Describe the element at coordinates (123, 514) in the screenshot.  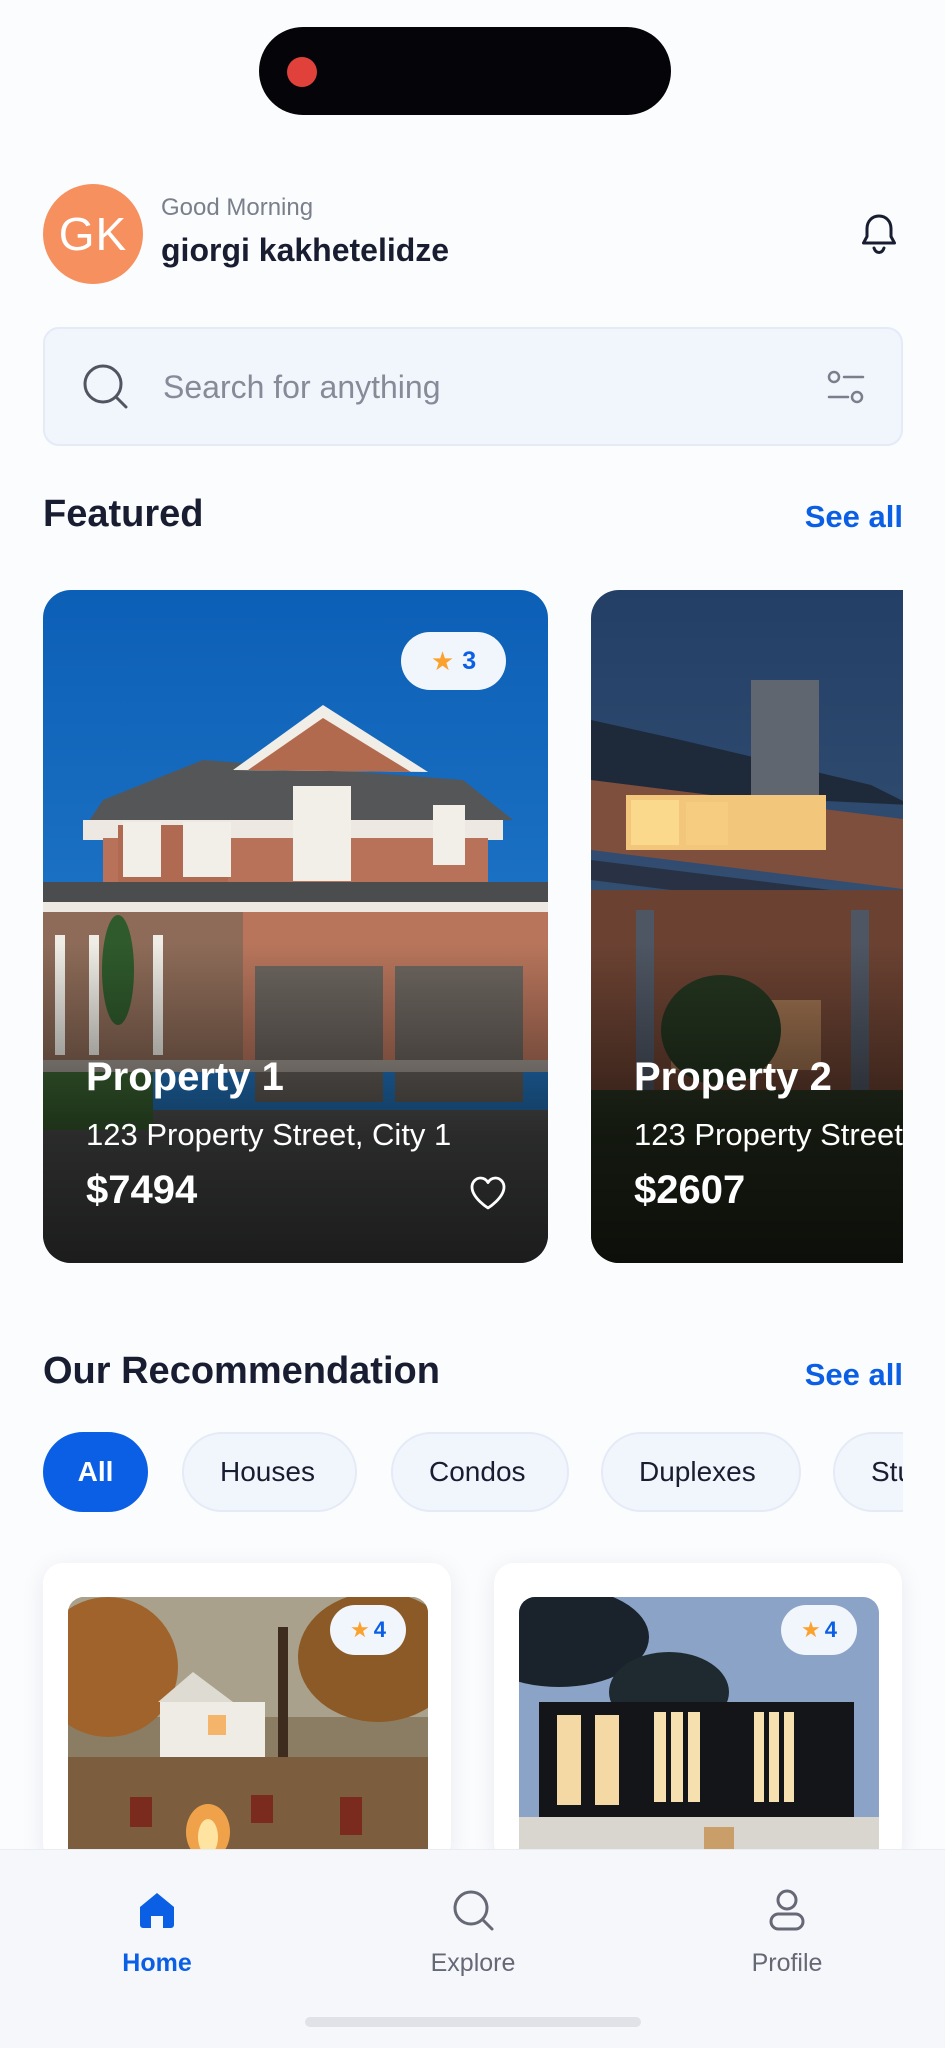
I see `featured-title: Featured` at that location.